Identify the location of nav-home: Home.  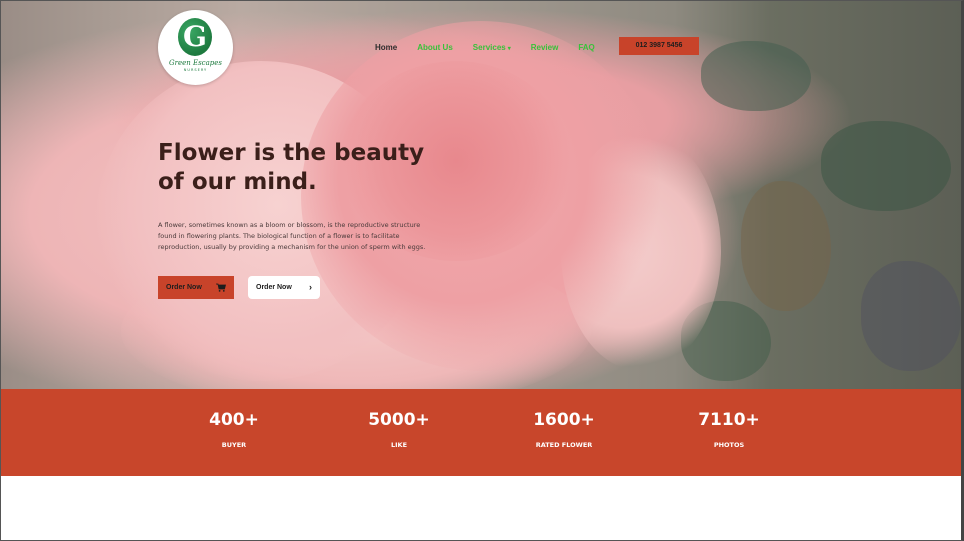
(386, 47).